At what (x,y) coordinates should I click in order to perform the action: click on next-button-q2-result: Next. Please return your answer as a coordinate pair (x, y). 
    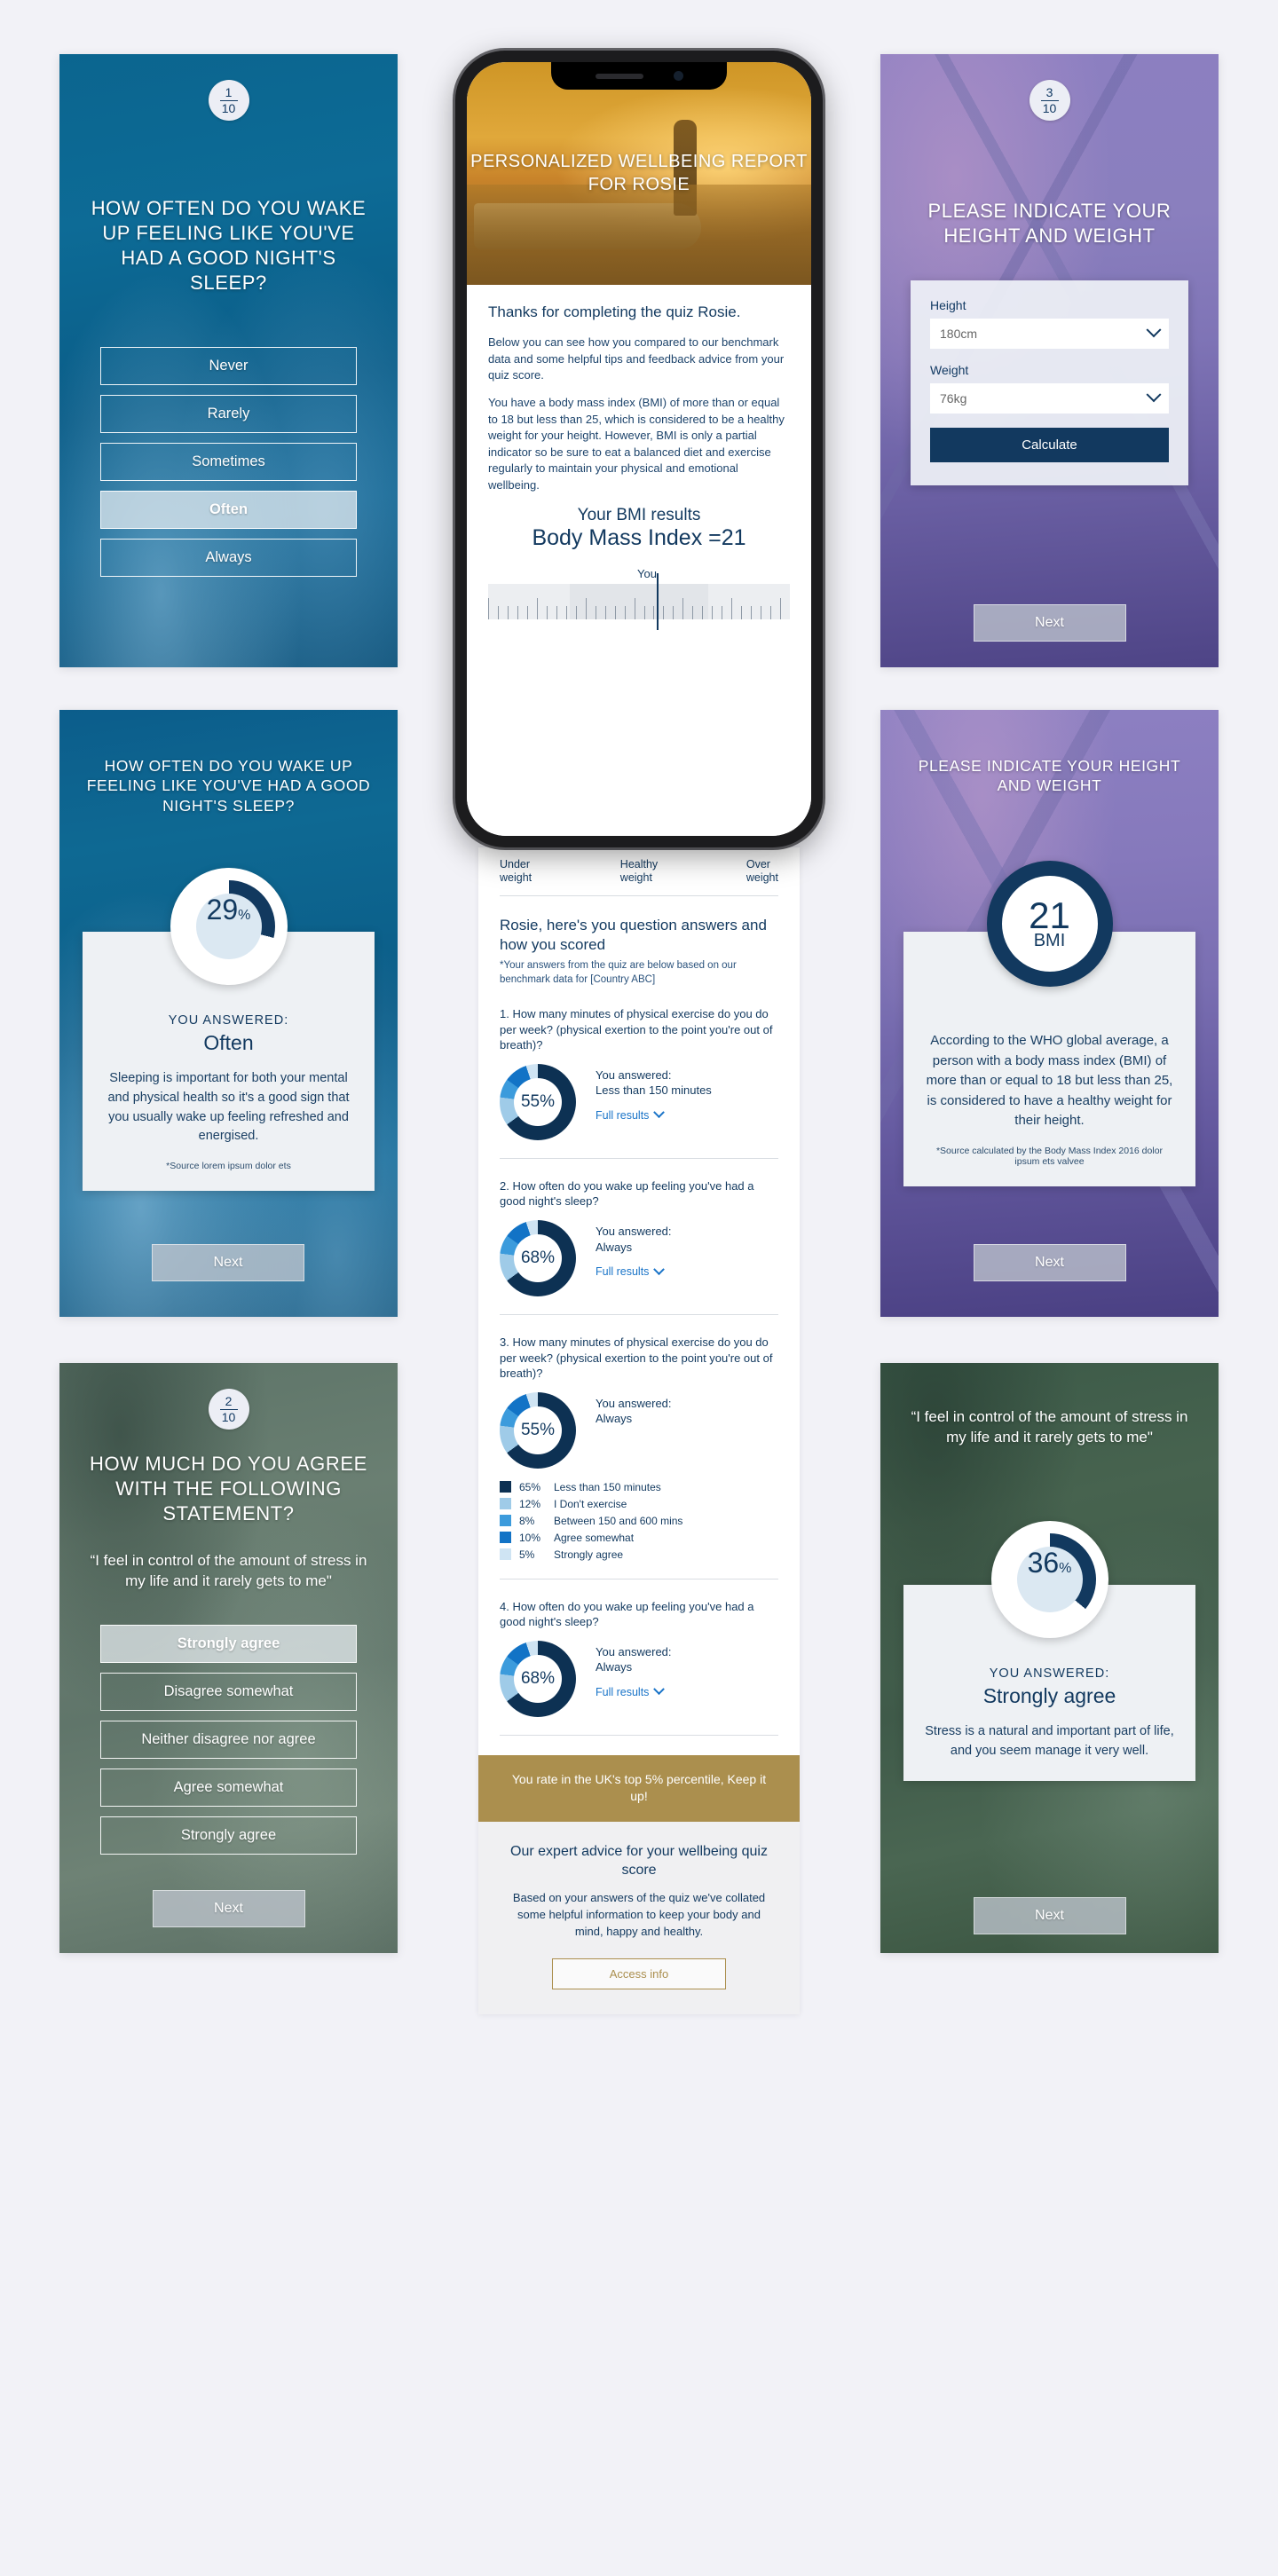
    Looking at the image, I should click on (1049, 1915).